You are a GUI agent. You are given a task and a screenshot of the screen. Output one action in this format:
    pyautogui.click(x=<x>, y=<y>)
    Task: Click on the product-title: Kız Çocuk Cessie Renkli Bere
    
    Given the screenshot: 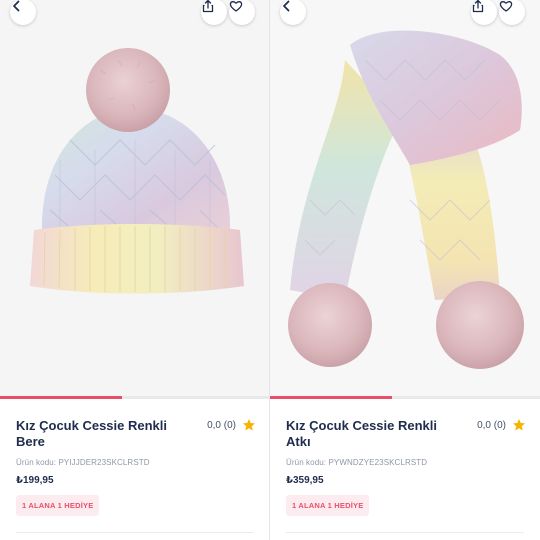 What is the action you would take?
    pyautogui.click(x=91, y=433)
    